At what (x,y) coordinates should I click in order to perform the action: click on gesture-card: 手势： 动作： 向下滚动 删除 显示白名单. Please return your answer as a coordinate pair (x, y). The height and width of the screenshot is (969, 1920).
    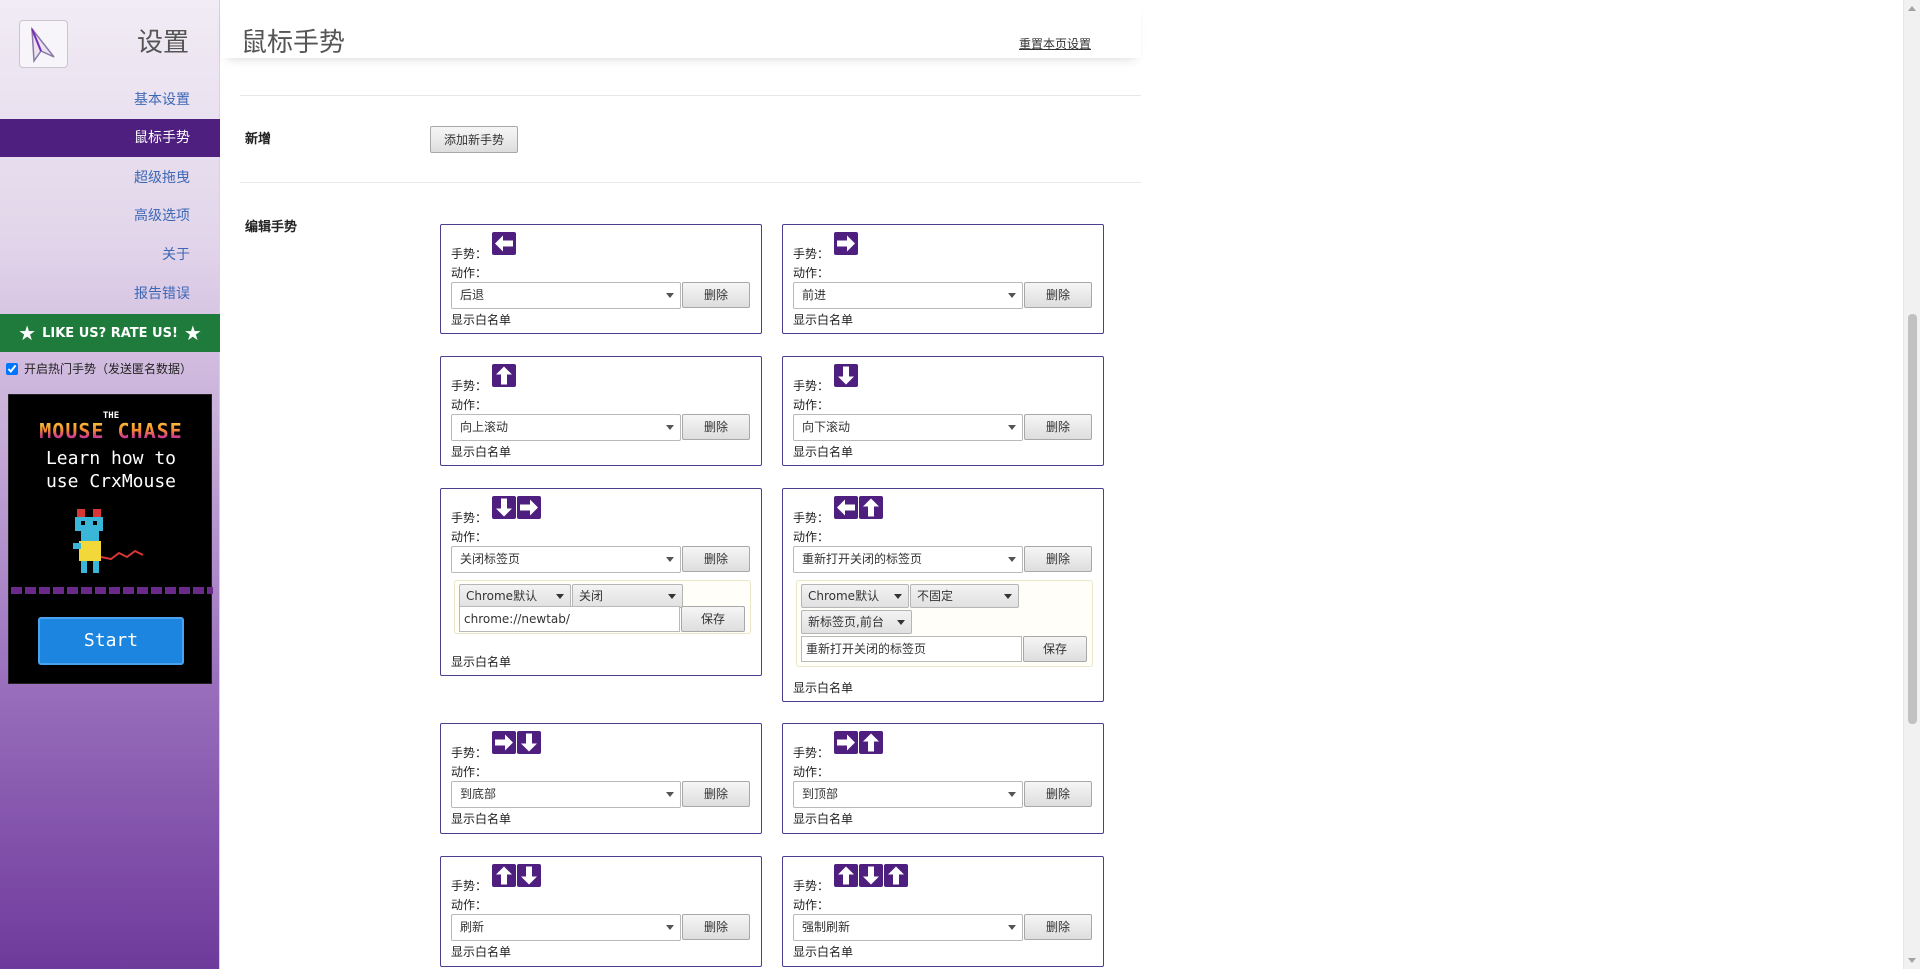
    Looking at the image, I should click on (943, 411).